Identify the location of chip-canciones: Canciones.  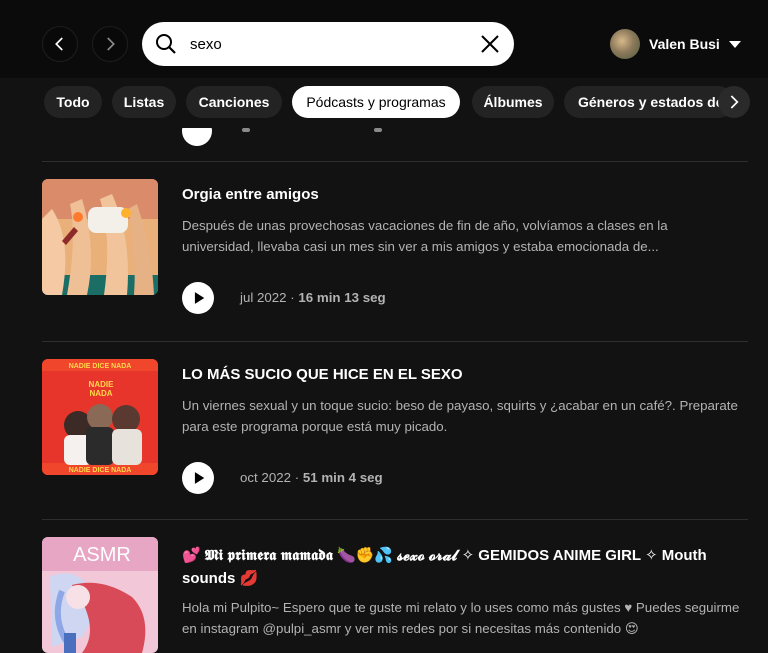
(234, 102).